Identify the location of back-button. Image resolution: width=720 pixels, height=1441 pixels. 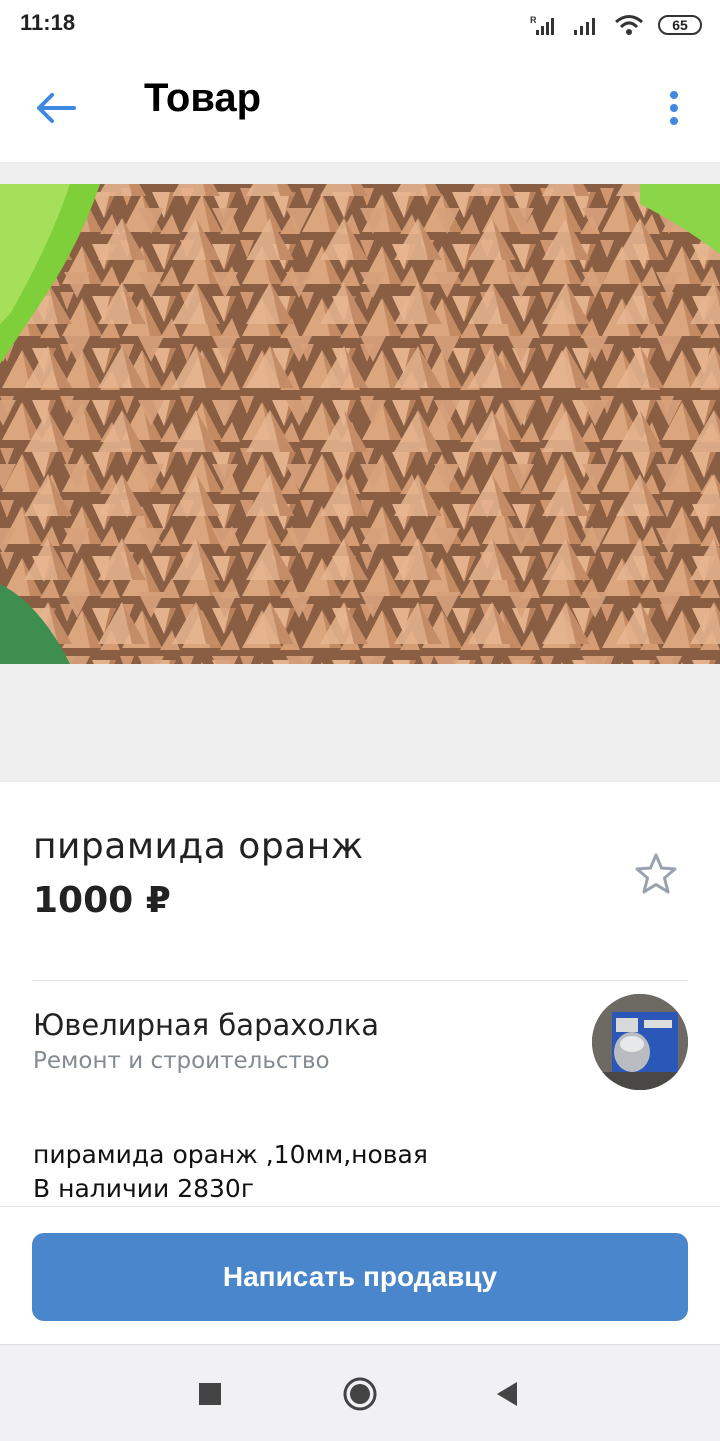
(56, 108).